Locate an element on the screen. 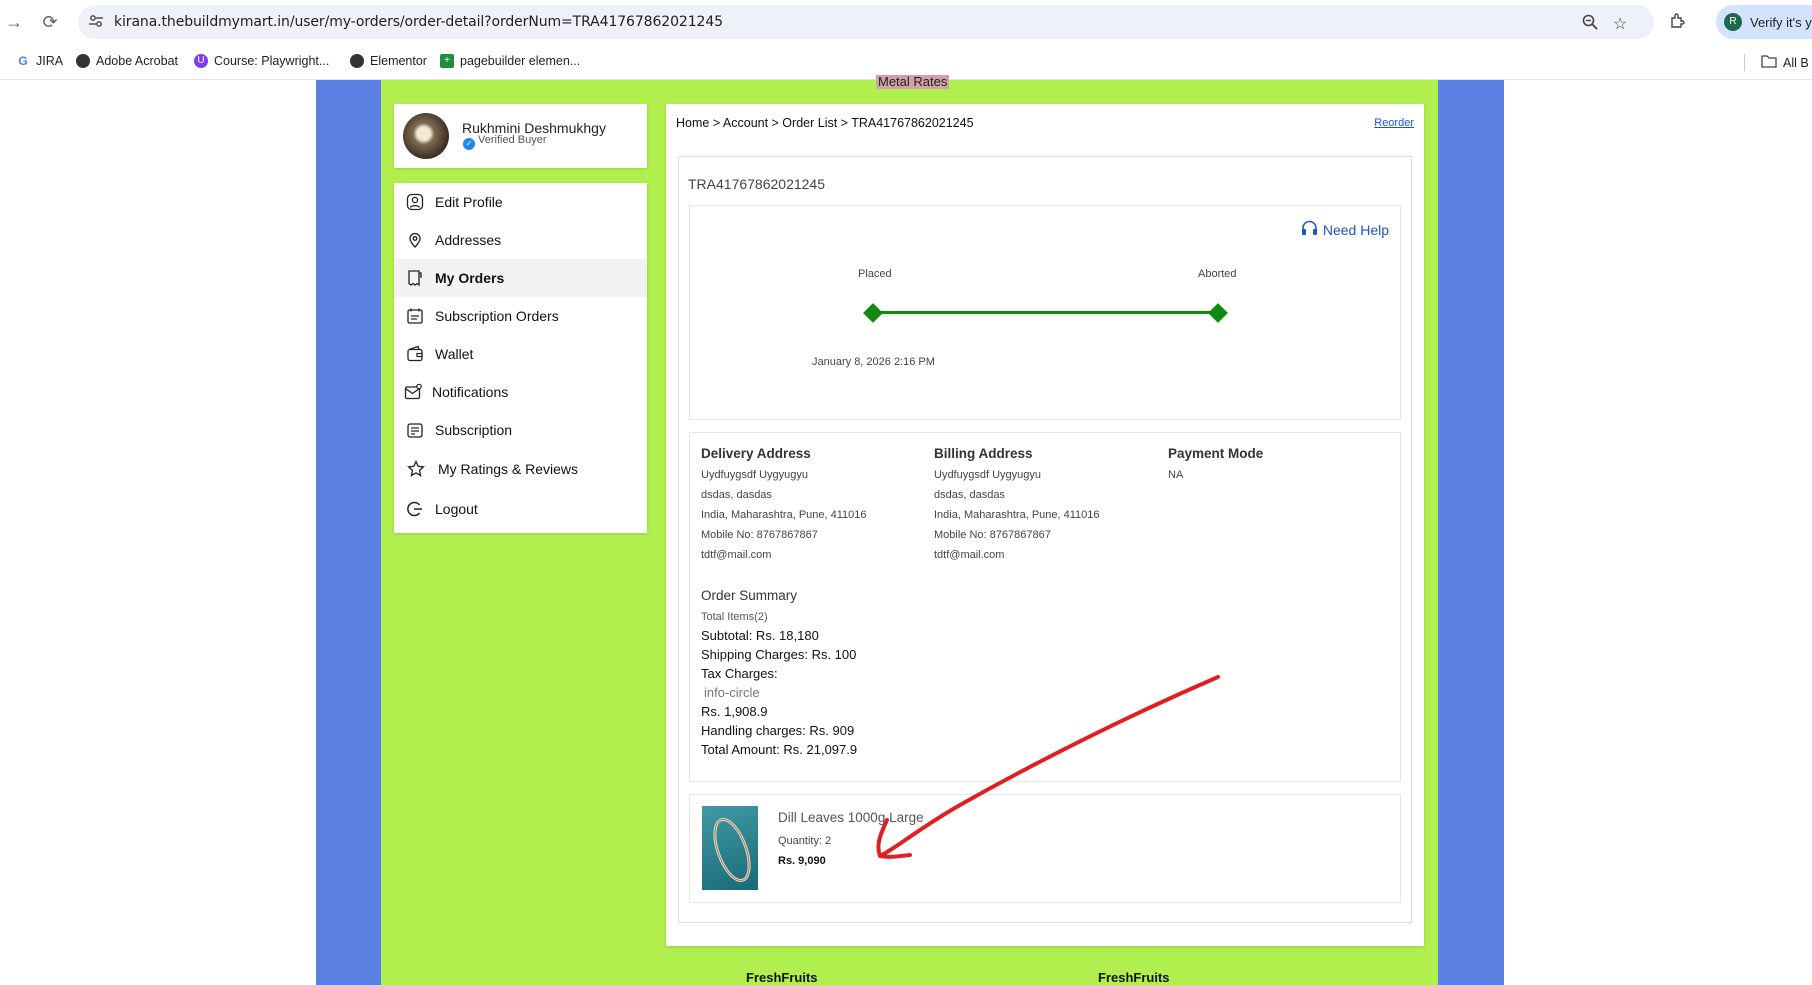 The image size is (1812, 985). product-quantity: Quantity: 2 is located at coordinates (805, 841).